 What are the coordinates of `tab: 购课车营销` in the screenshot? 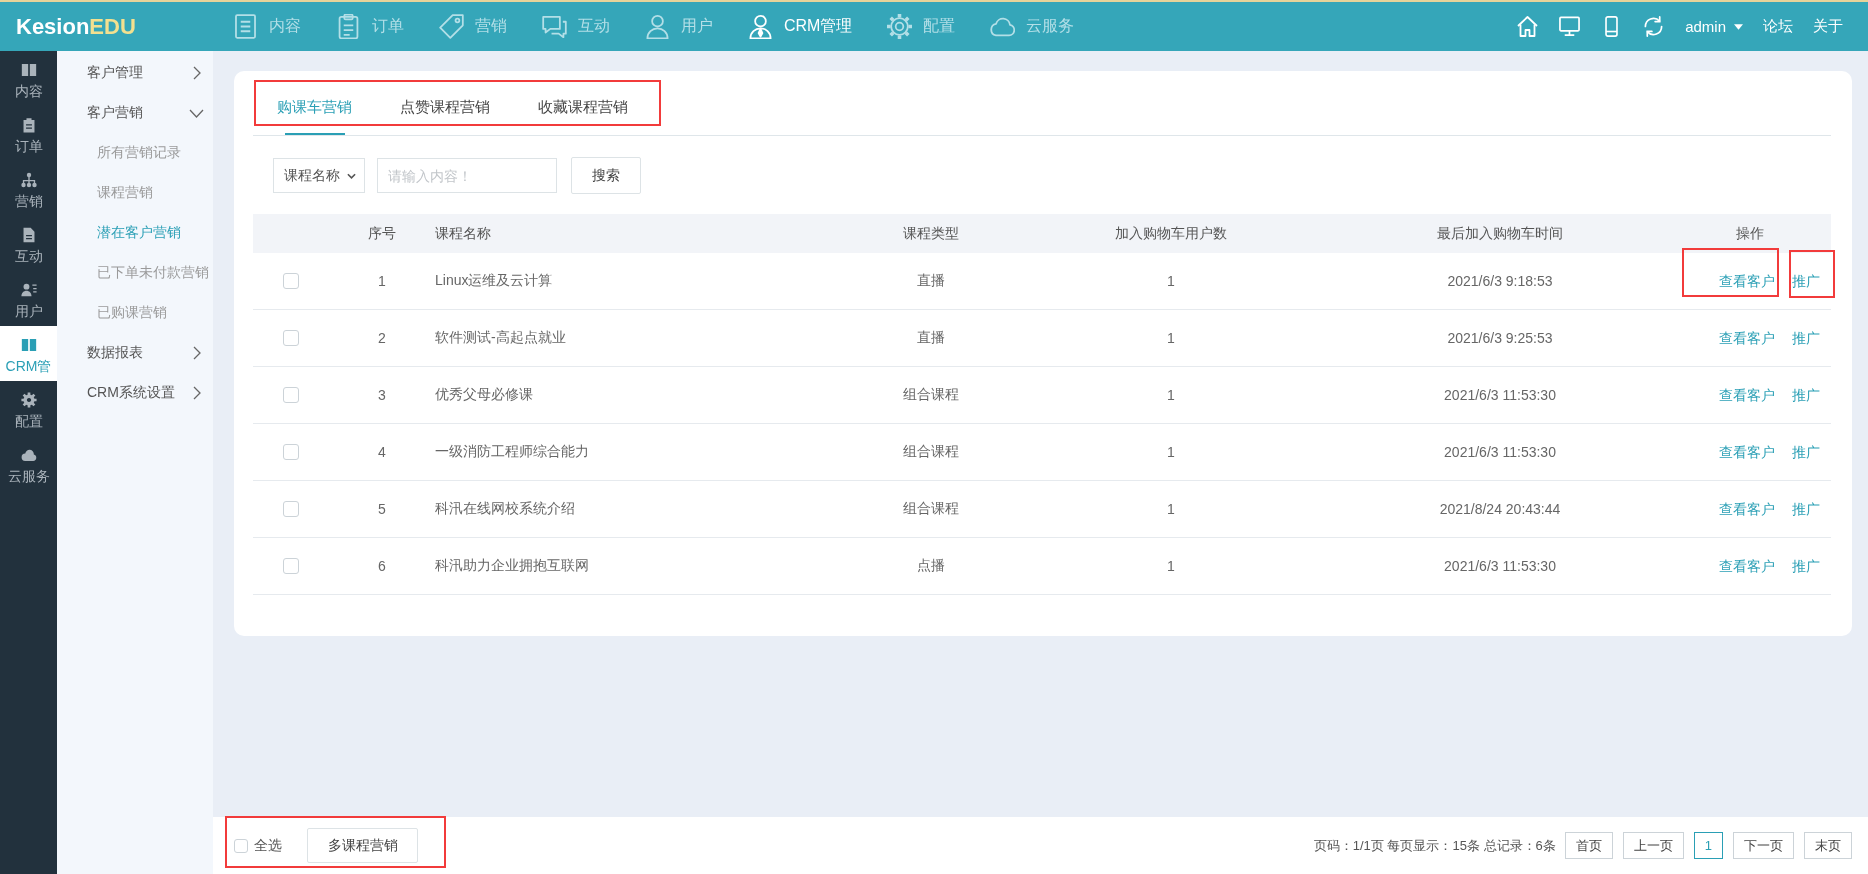 It's located at (314, 103).